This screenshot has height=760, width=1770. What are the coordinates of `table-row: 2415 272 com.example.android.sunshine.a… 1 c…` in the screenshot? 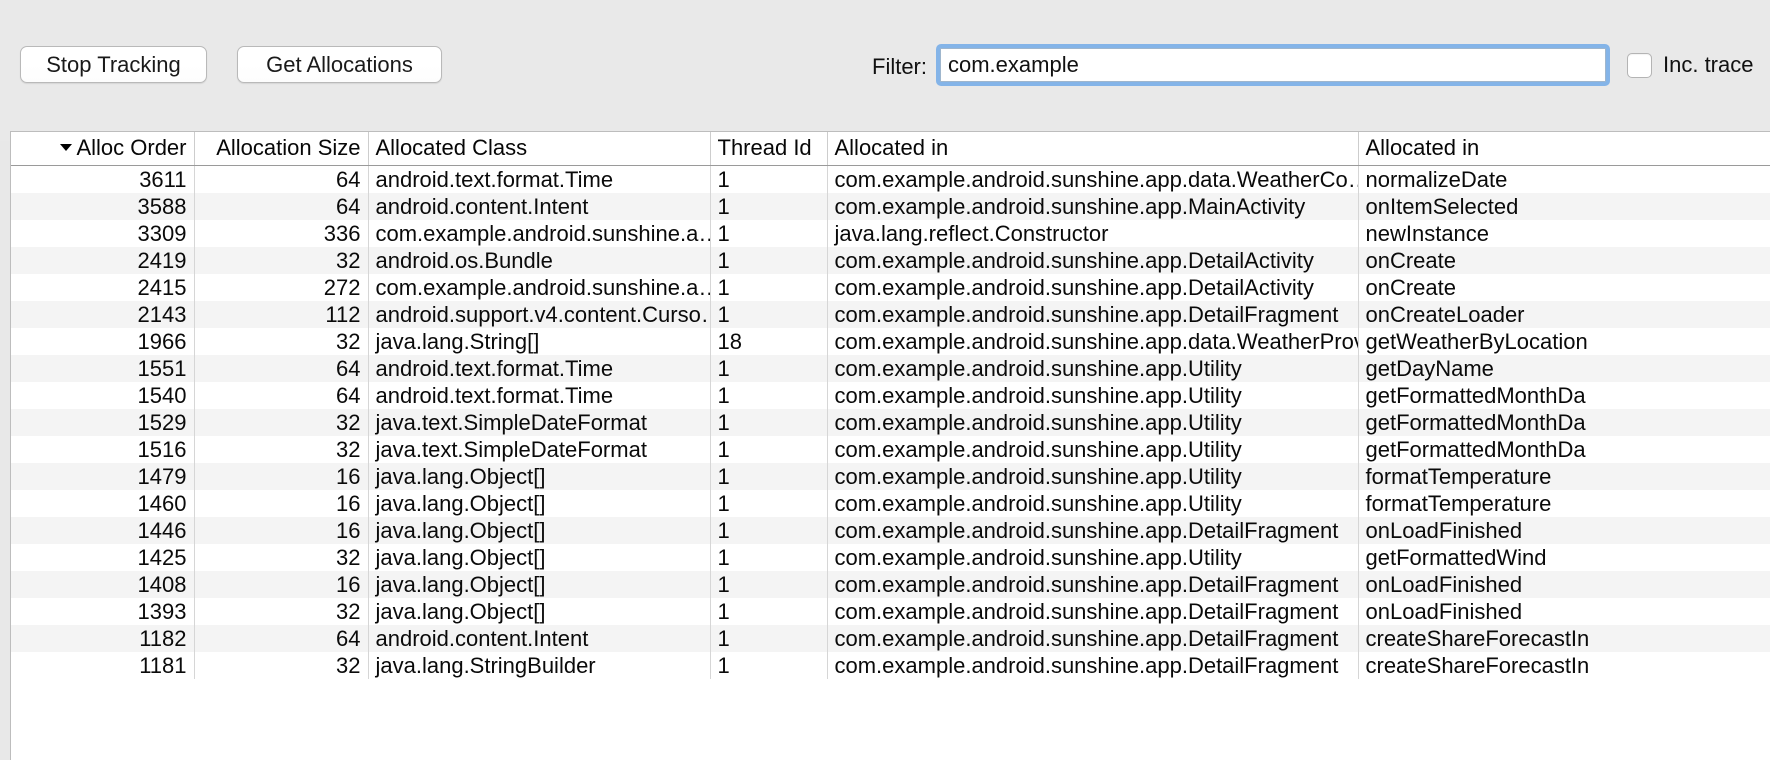 It's located at (890, 287).